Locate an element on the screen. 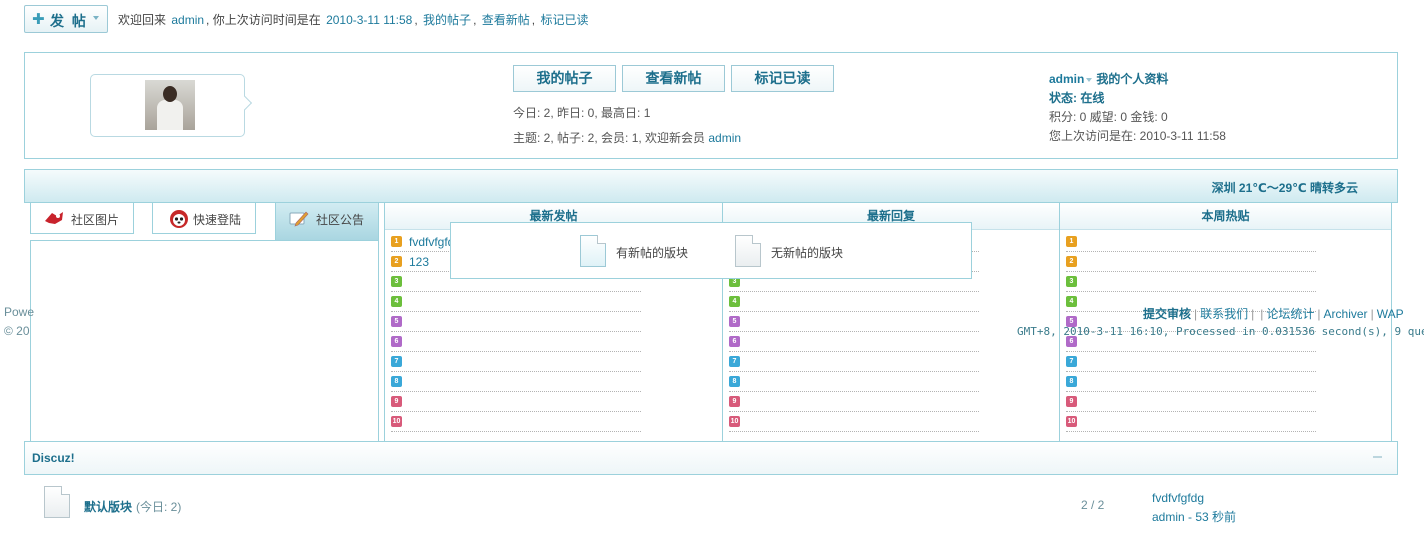  tab-announcements: 社区公告 is located at coordinates (327, 221).